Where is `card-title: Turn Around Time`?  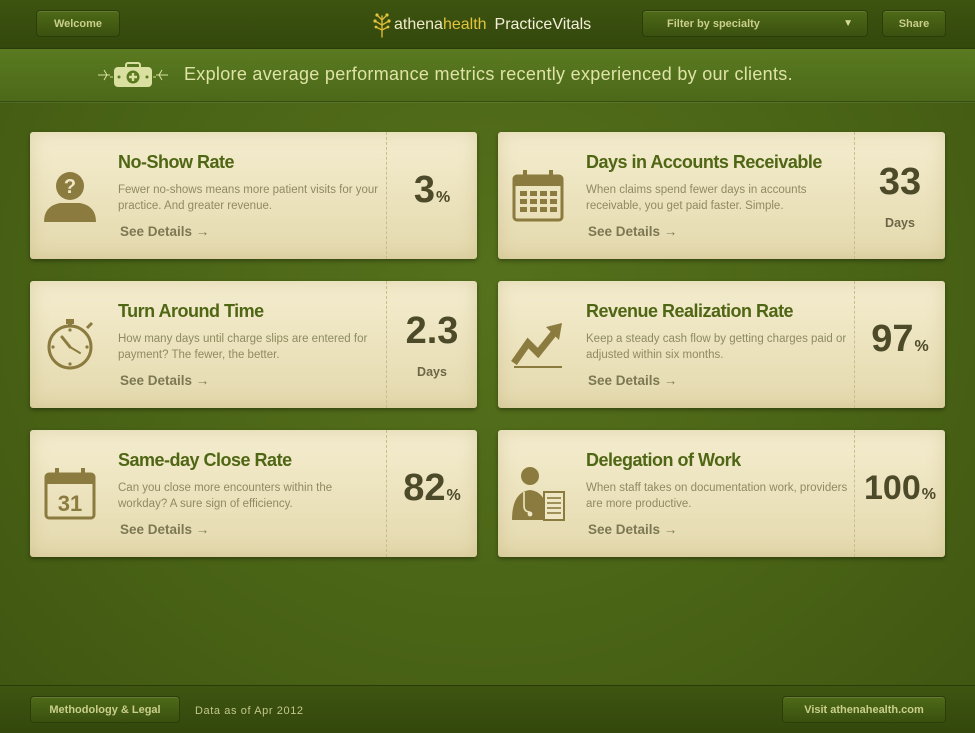 card-title: Turn Around Time is located at coordinates (191, 311).